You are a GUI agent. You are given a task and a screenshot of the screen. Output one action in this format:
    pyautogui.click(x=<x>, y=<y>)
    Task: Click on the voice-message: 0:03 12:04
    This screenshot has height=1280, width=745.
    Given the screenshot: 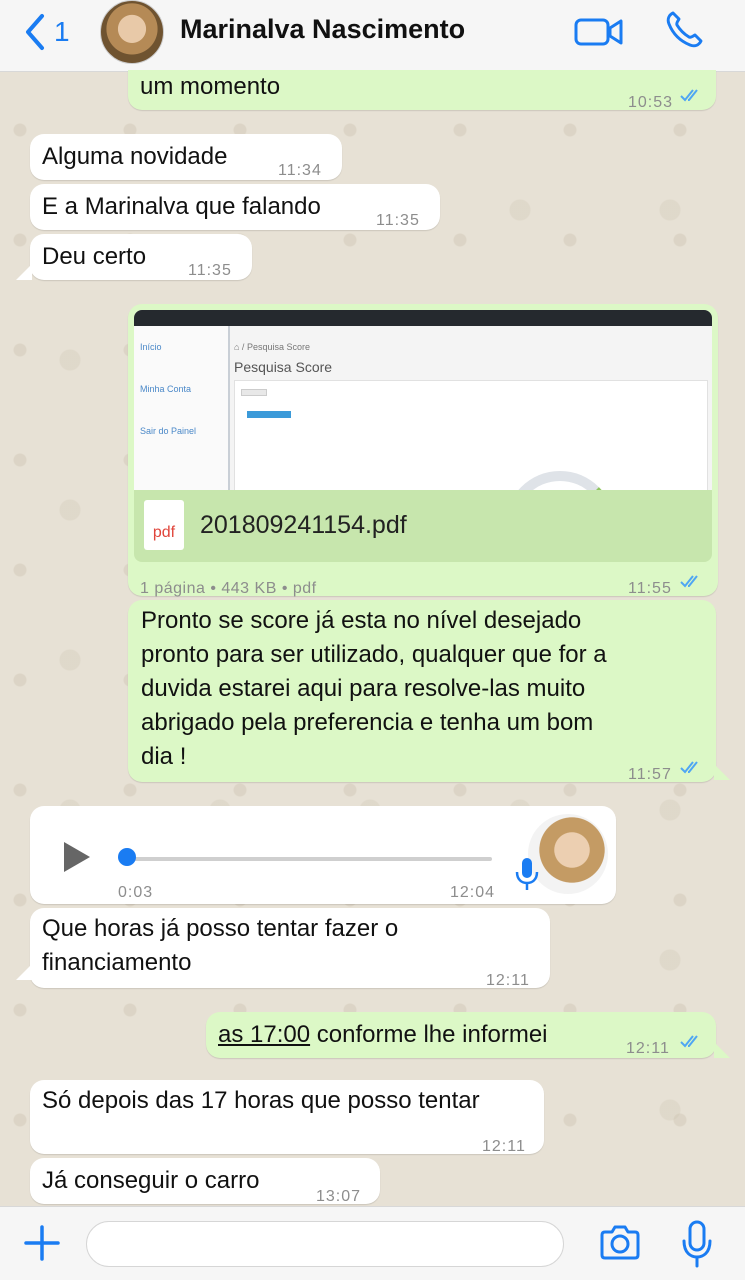 What is the action you would take?
    pyautogui.click(x=323, y=855)
    